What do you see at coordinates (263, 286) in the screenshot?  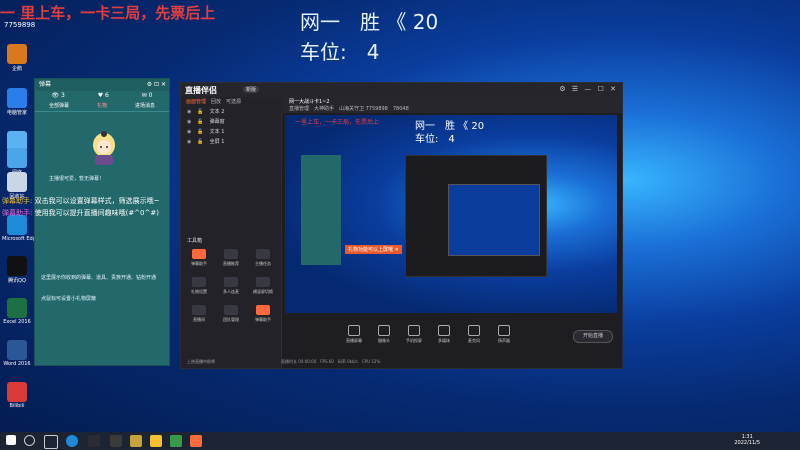 I see `toolbox-item: 横竖屏切换` at bounding box center [263, 286].